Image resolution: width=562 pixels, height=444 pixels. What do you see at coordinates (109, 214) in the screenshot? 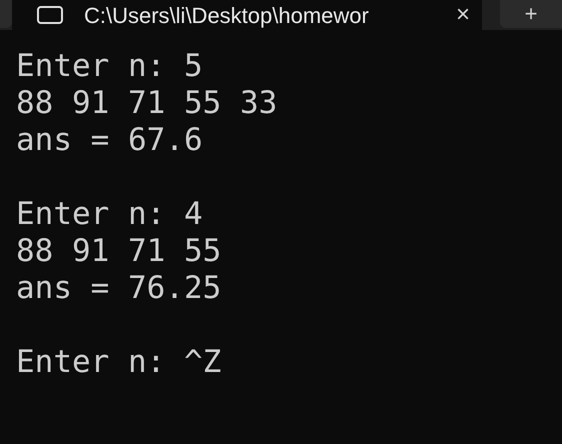
I see `terminal-line: Enter n: 4` at bounding box center [109, 214].